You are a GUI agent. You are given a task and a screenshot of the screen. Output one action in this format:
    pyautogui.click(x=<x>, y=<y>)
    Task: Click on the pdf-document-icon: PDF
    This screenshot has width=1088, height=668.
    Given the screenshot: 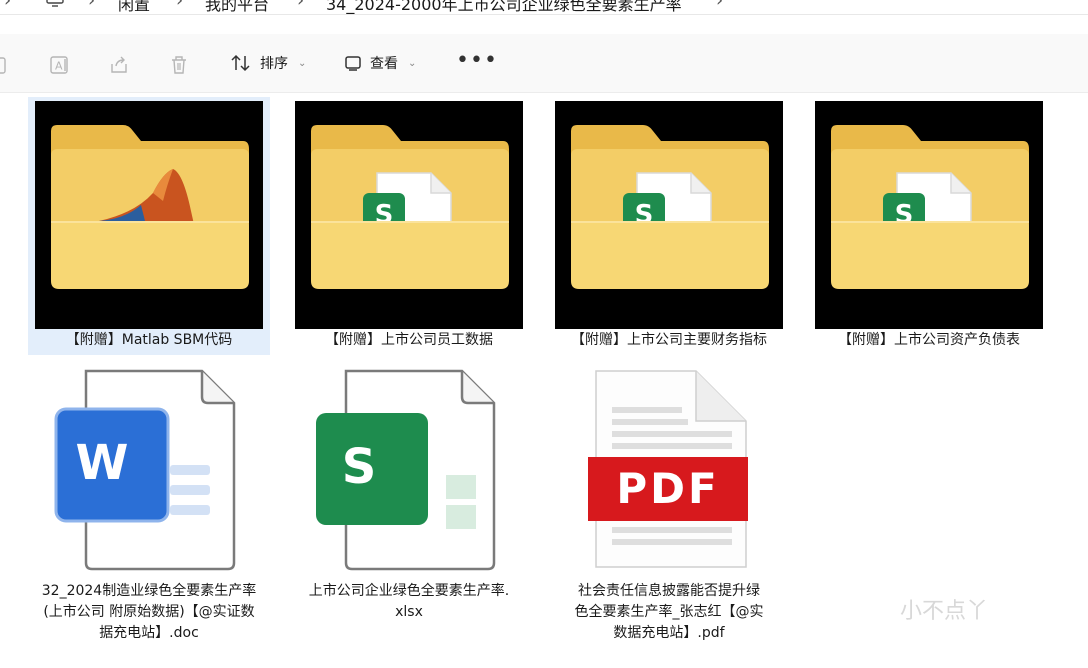 What is the action you would take?
    pyautogui.click(x=668, y=469)
    